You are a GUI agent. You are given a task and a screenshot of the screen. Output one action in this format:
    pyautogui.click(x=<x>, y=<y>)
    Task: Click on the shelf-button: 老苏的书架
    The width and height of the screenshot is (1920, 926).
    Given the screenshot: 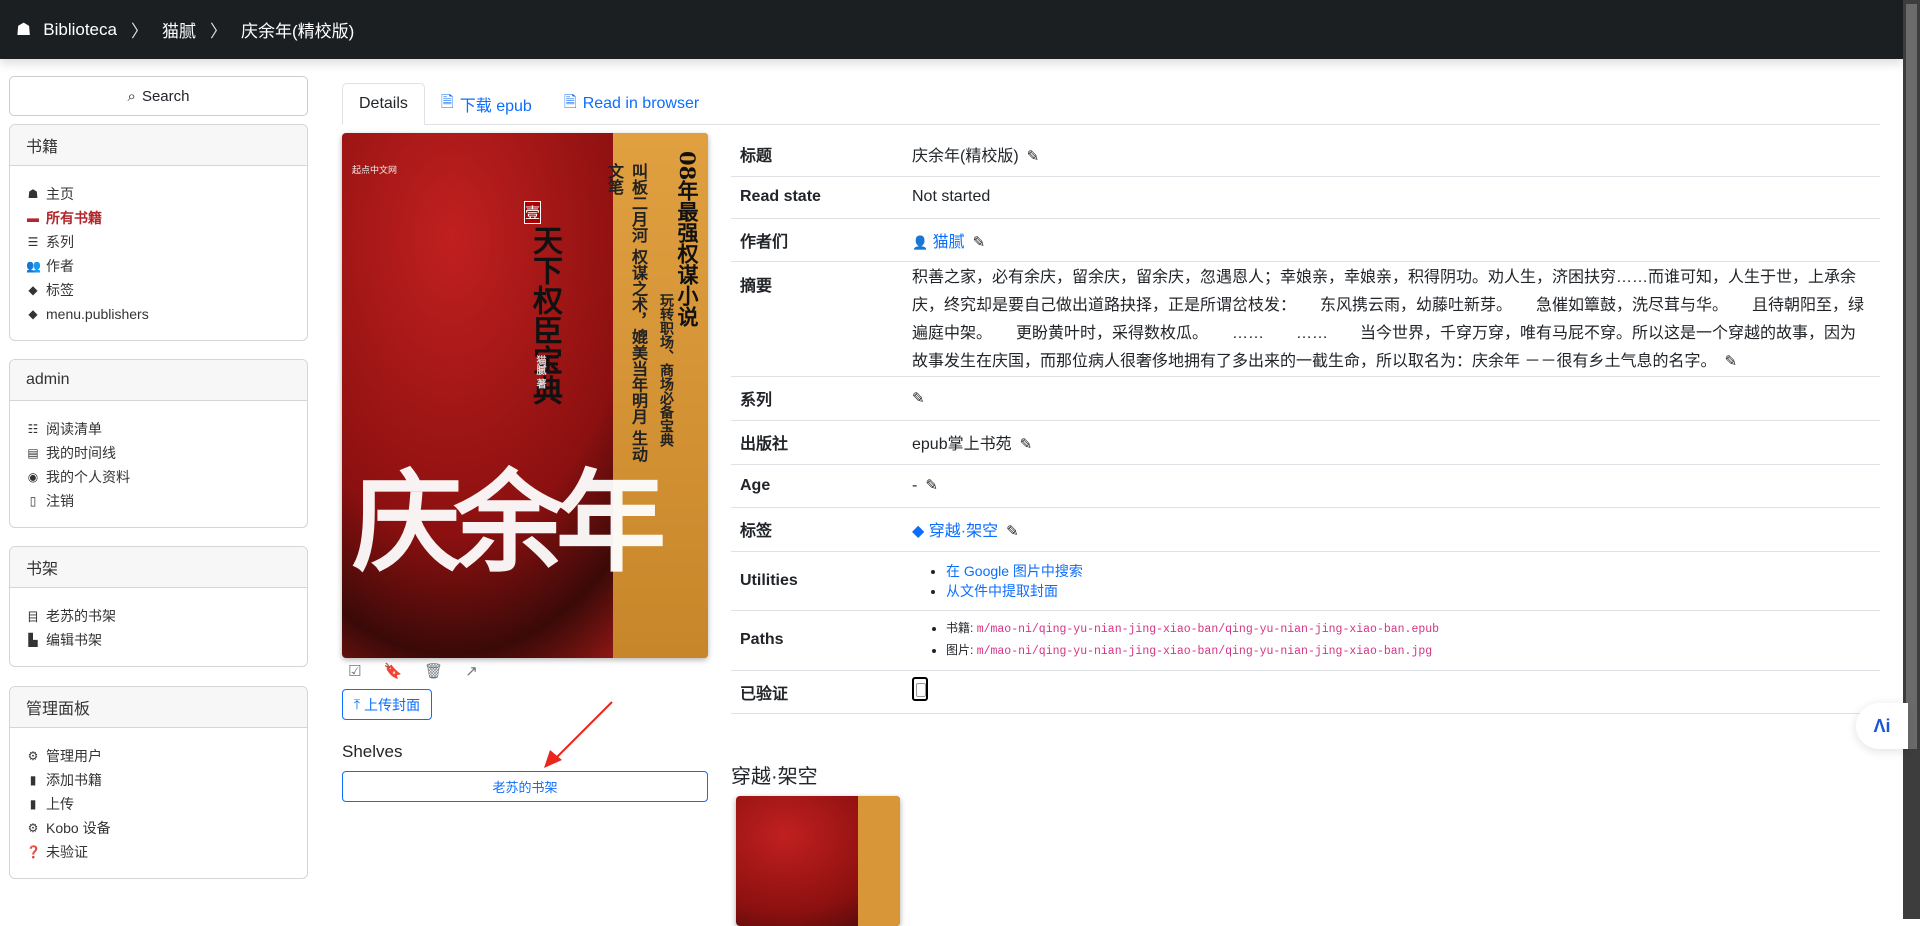 What is the action you would take?
    pyautogui.click(x=525, y=786)
    